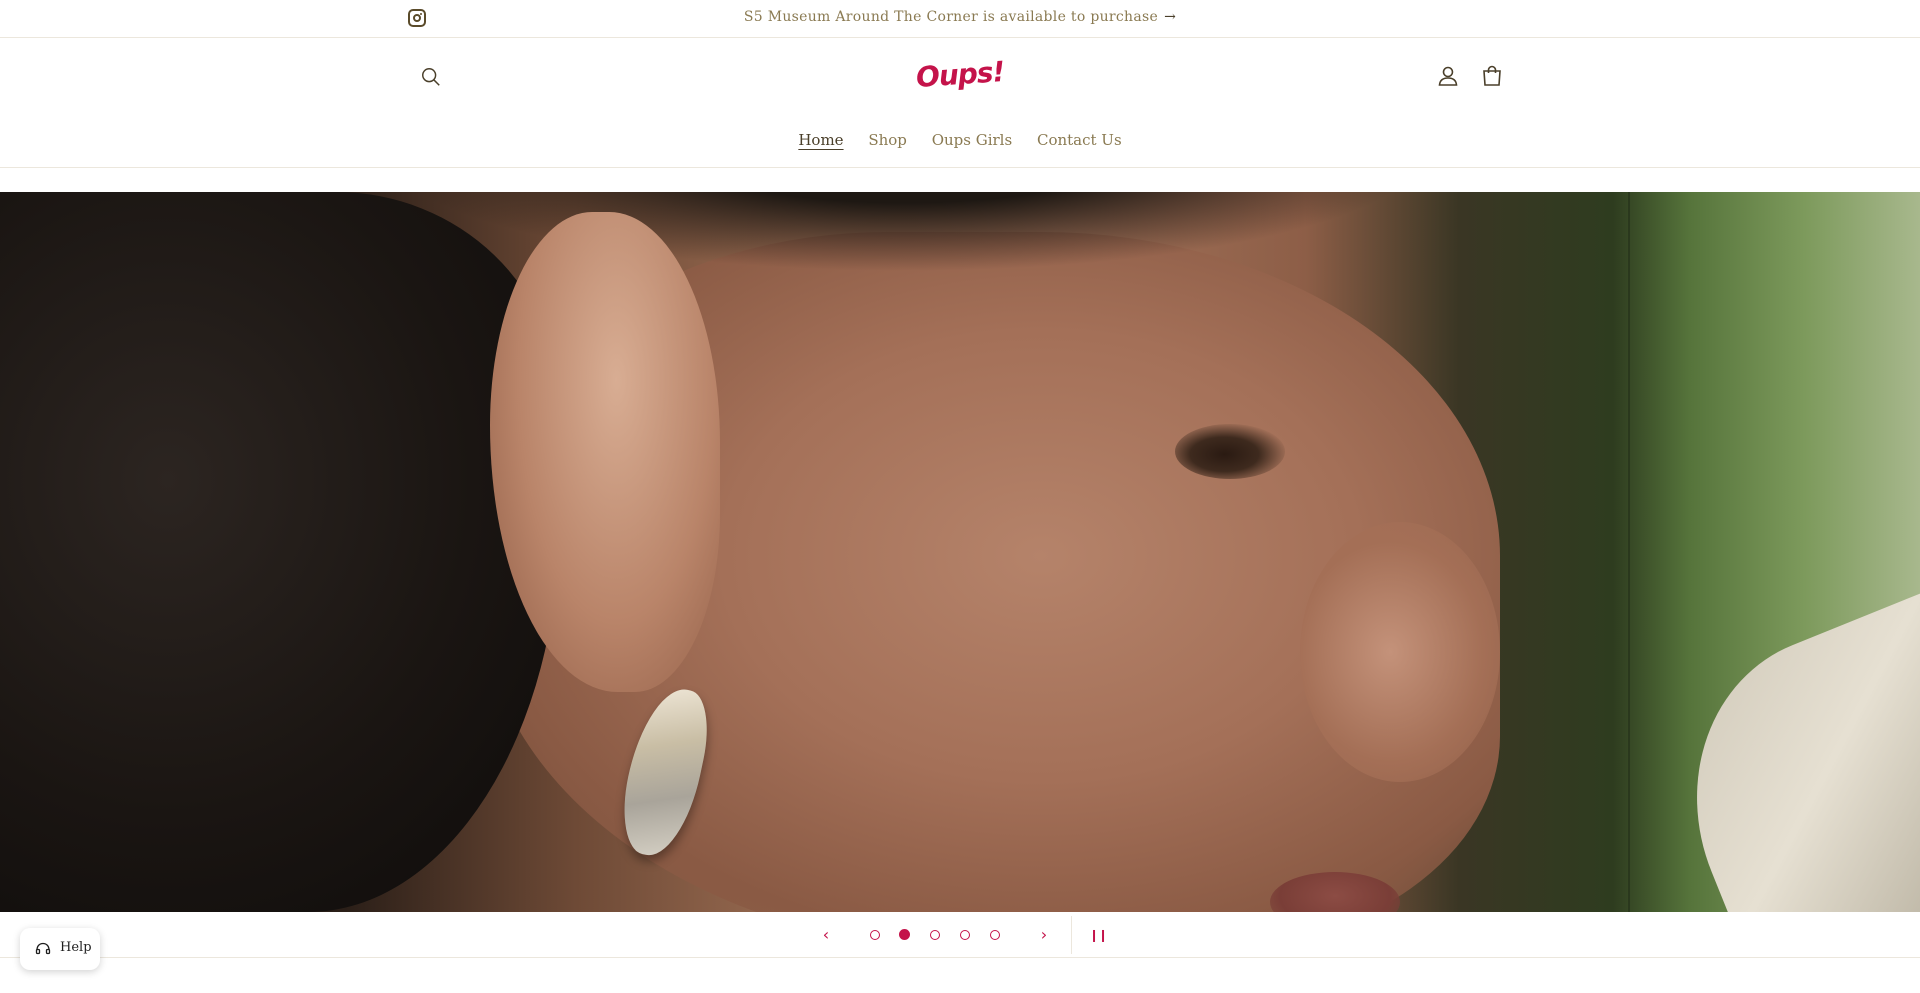  What do you see at coordinates (1044, 935) in the screenshot?
I see `next-slide-button: ›` at bounding box center [1044, 935].